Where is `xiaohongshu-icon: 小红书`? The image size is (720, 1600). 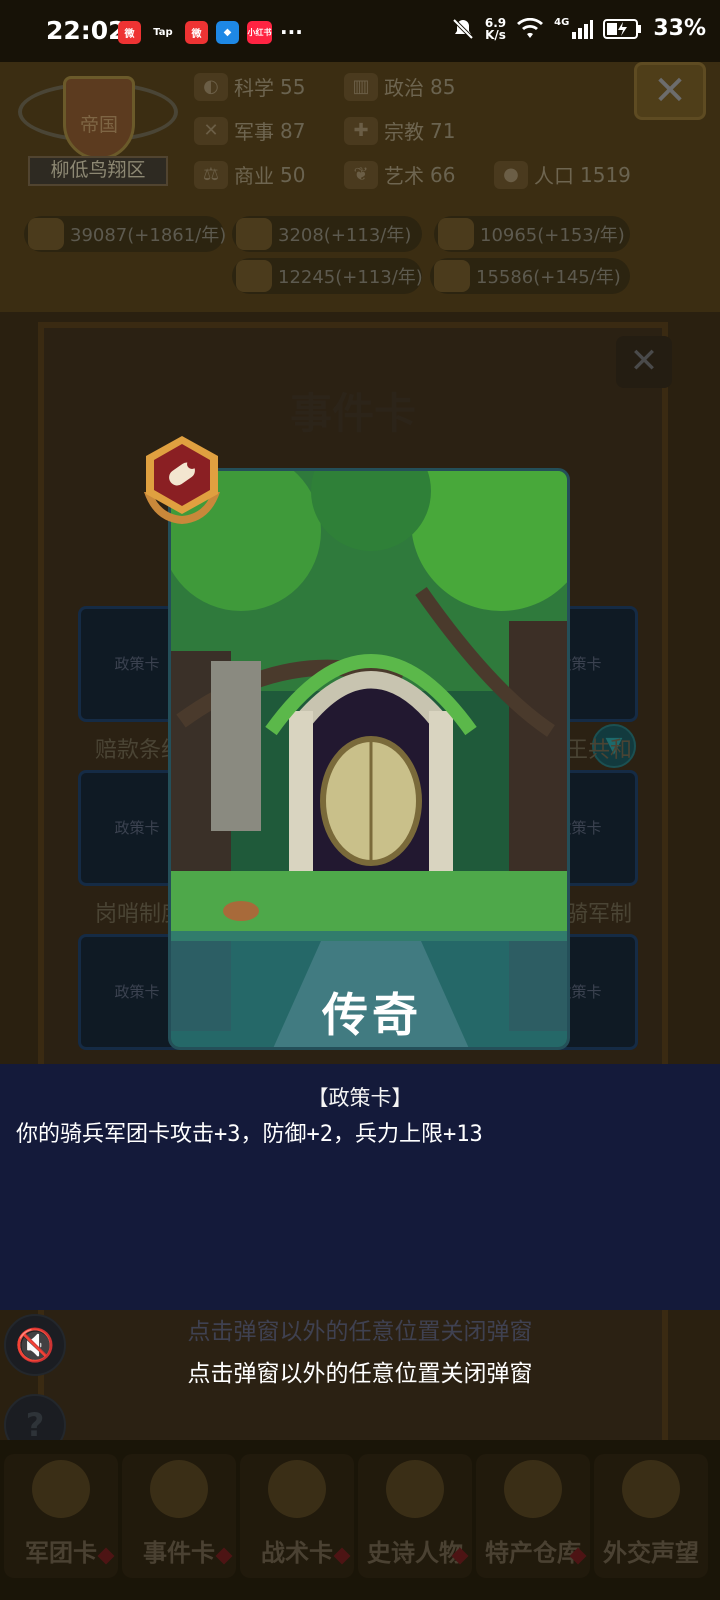
xiaohongshu-icon: 小红书 is located at coordinates (259, 32).